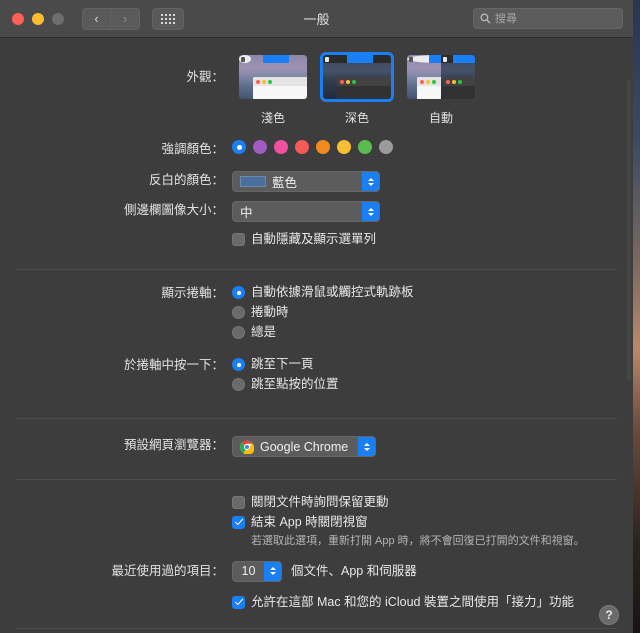 Image resolution: width=640 pixels, height=633 pixels. I want to click on autohide-menubar-checkbox-line: 自動隱藏及顯示選單列, so click(432, 239).